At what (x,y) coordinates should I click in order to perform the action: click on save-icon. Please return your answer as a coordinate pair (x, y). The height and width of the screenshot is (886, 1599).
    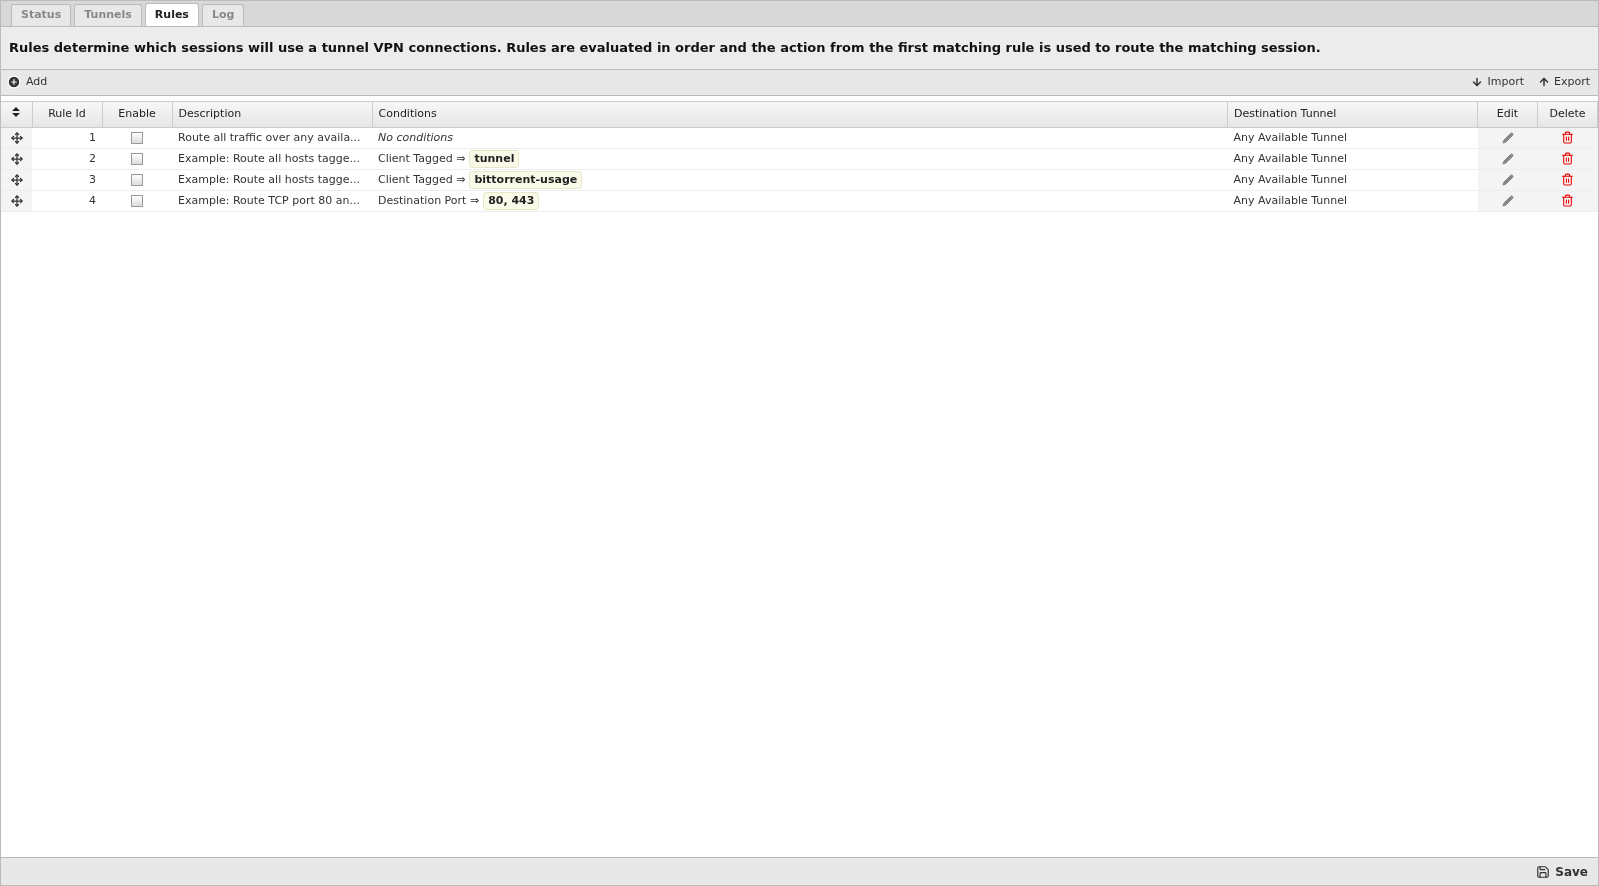
    Looking at the image, I should click on (1543, 871).